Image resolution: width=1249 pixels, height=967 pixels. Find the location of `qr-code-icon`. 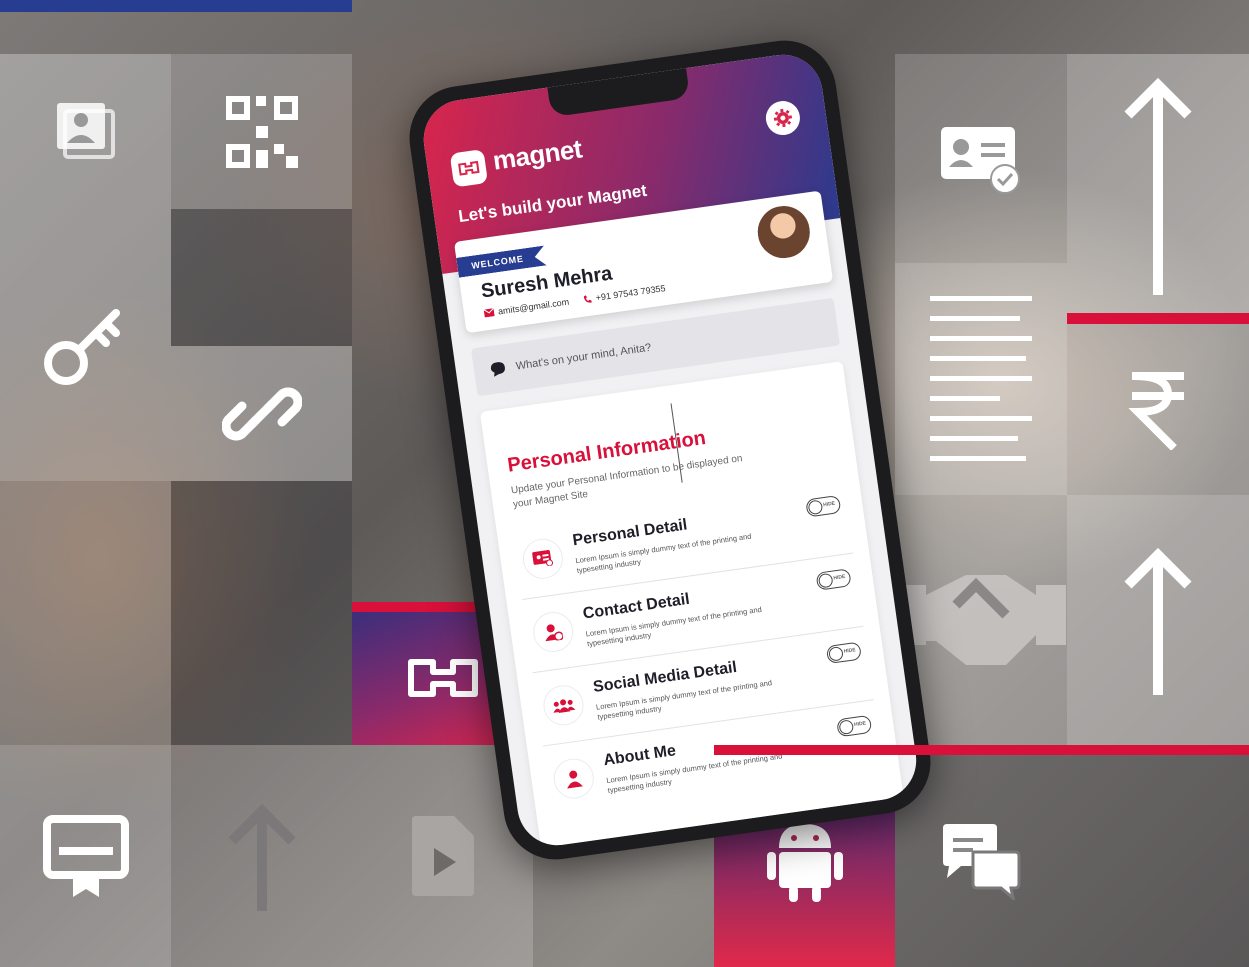

qr-code-icon is located at coordinates (261, 131).